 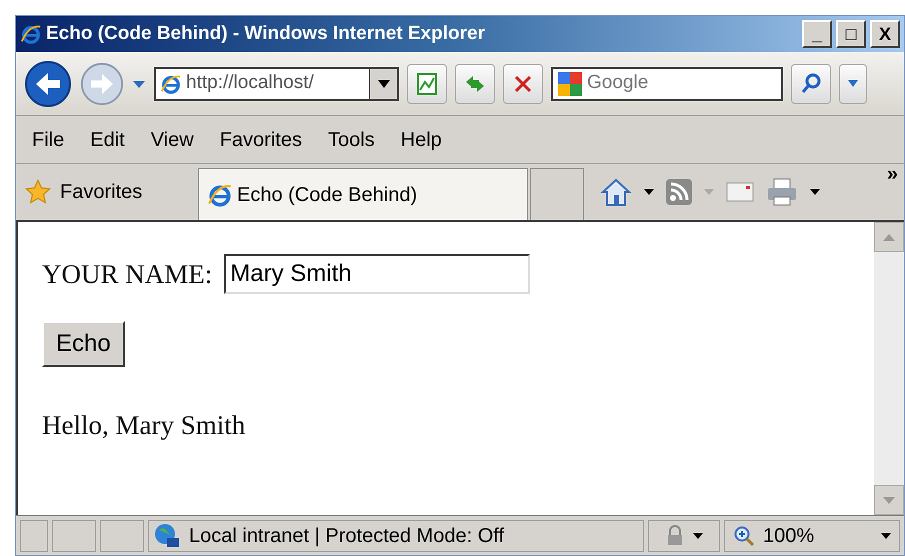 I want to click on close-icon, so click(x=523, y=84).